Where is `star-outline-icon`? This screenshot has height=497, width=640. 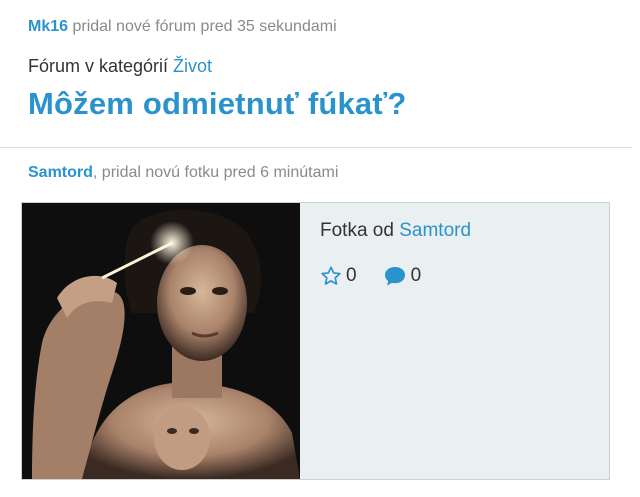
star-outline-icon is located at coordinates (331, 275).